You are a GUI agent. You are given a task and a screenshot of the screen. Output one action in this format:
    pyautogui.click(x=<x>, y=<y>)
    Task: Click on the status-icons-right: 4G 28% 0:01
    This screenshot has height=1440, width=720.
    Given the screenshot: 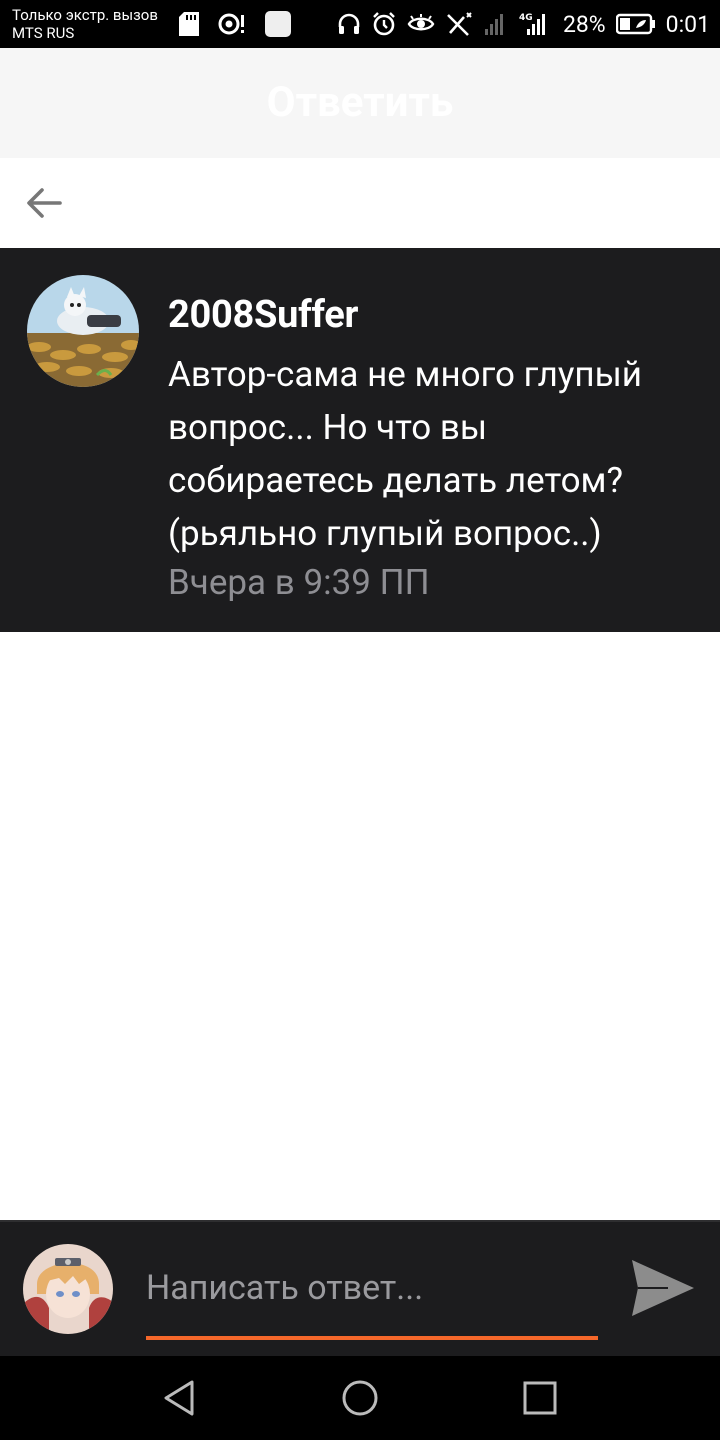 What is the action you would take?
    pyautogui.click(x=523, y=24)
    